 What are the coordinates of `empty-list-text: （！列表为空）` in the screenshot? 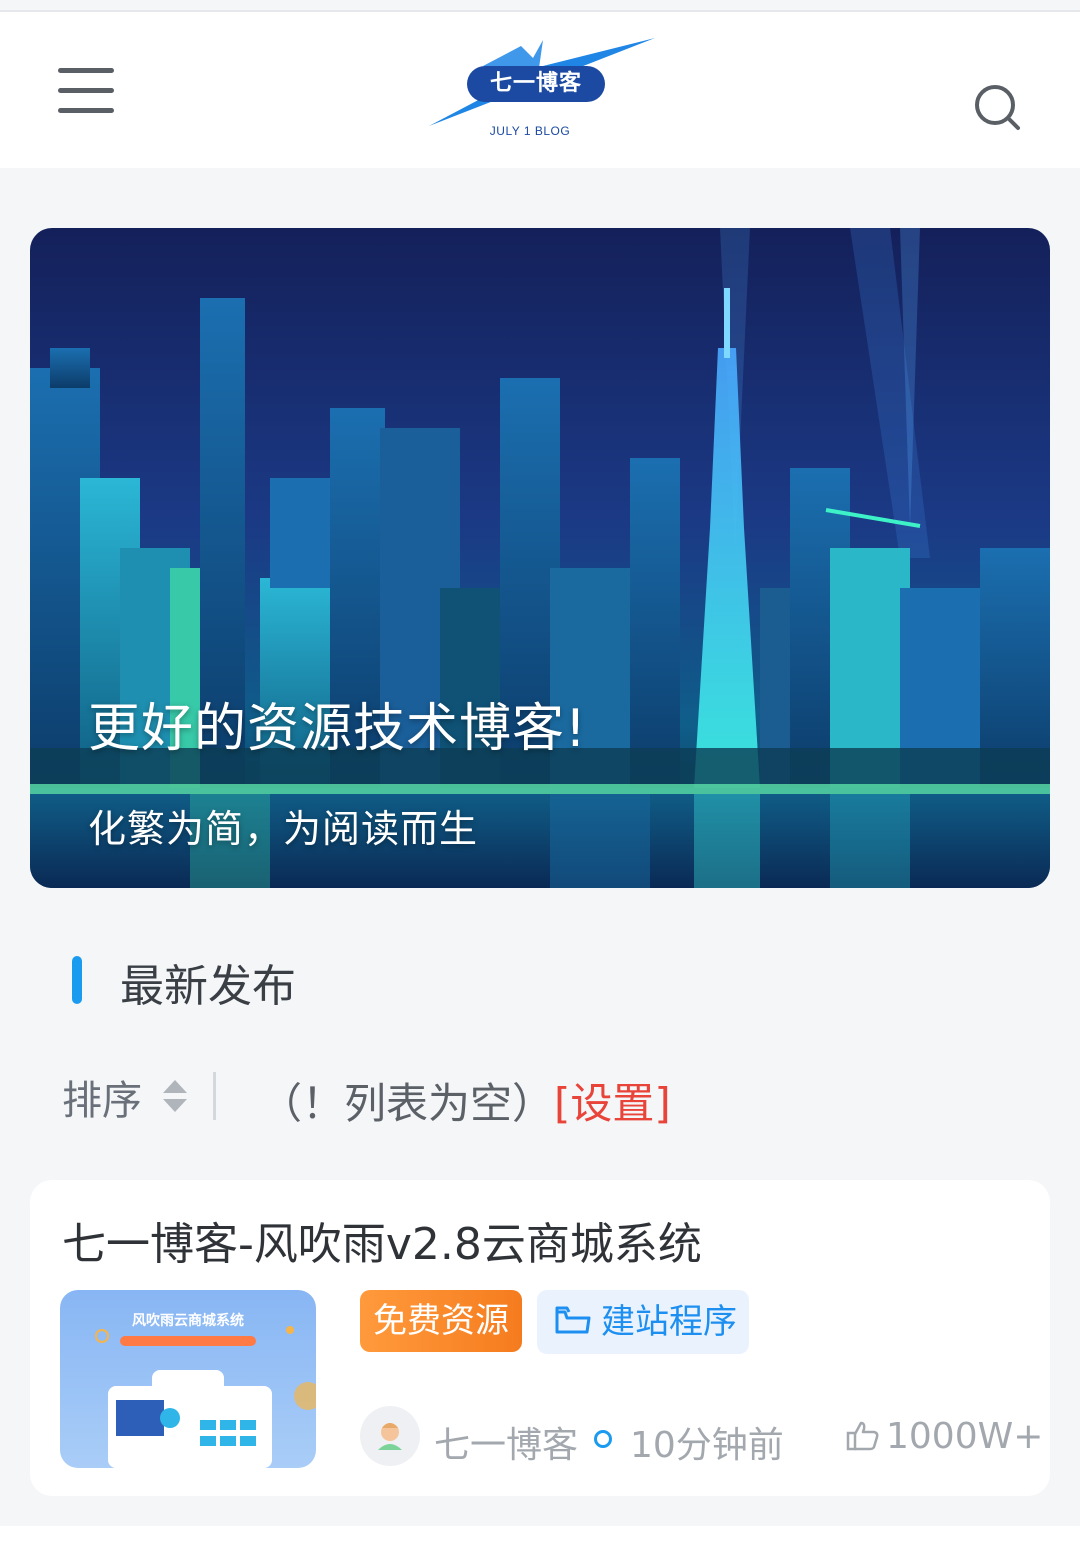 It's located at (407, 1103).